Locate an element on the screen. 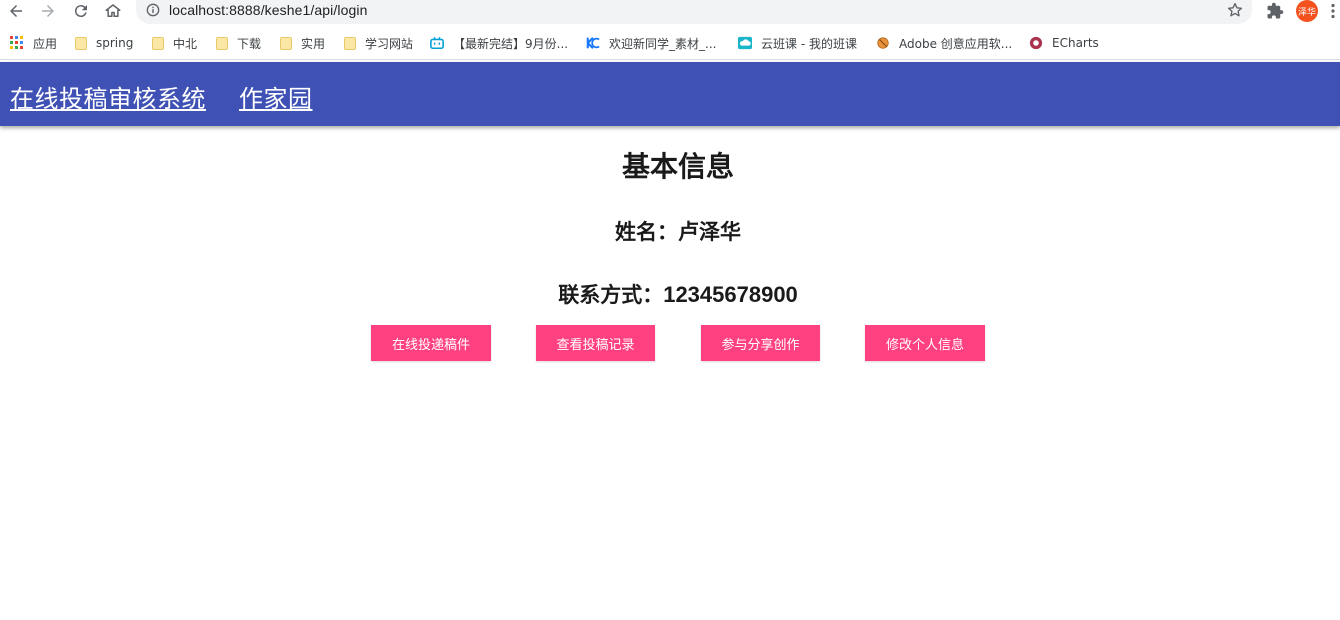  more-menu-icon is located at coordinates (1333, 11).